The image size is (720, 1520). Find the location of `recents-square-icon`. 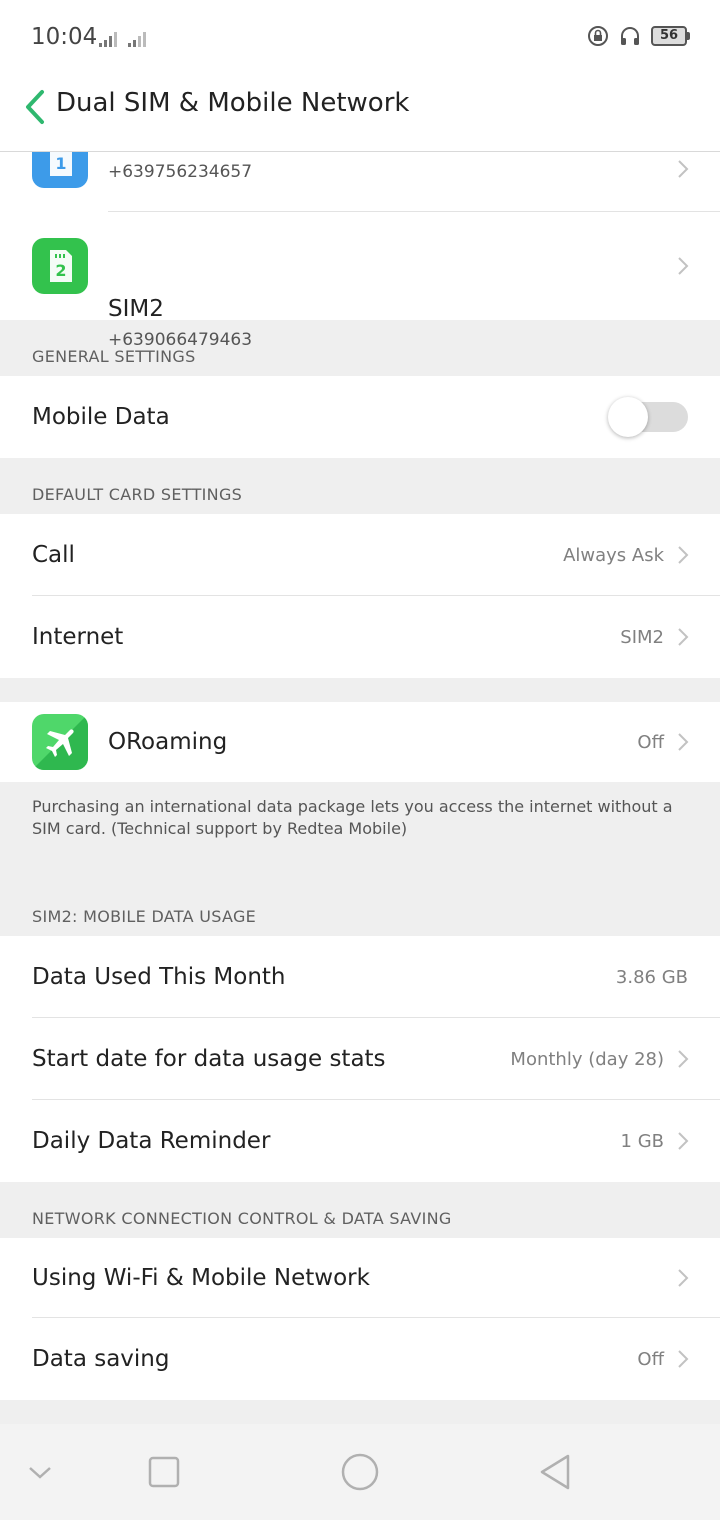

recents-square-icon is located at coordinates (164, 1472).